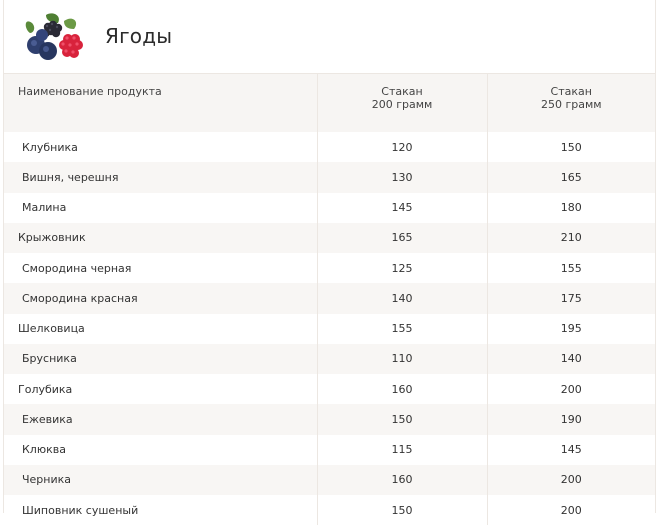 The image size is (659, 525). I want to click on weight-200: 145, so click(401, 207).